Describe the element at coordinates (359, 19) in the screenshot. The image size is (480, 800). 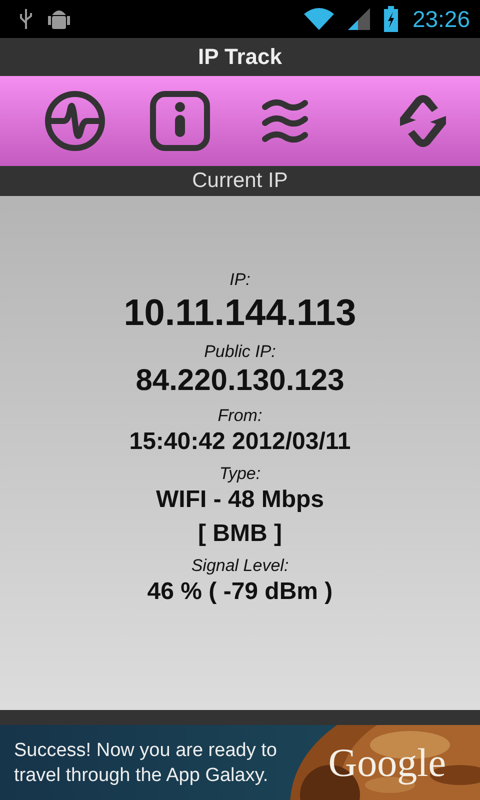
I see `signal-icon` at that location.